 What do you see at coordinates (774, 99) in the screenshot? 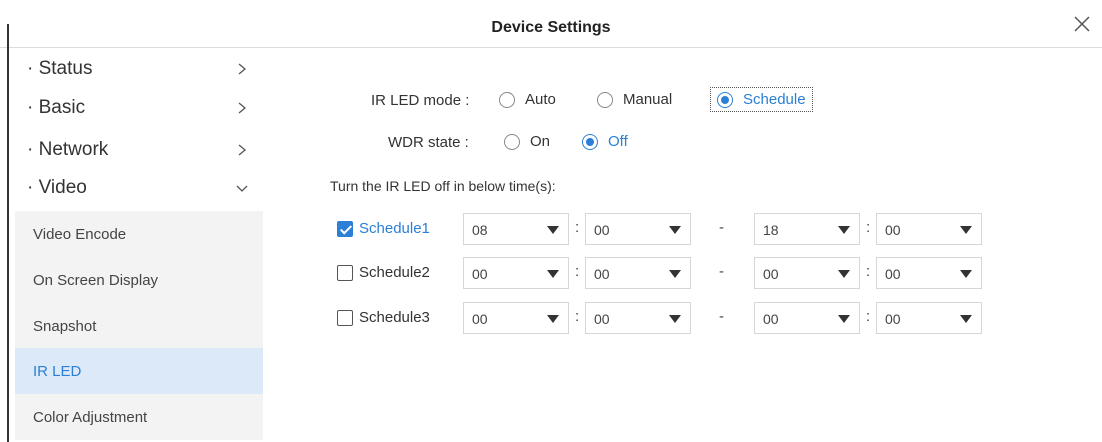
I see `radio-label: Schedule` at bounding box center [774, 99].